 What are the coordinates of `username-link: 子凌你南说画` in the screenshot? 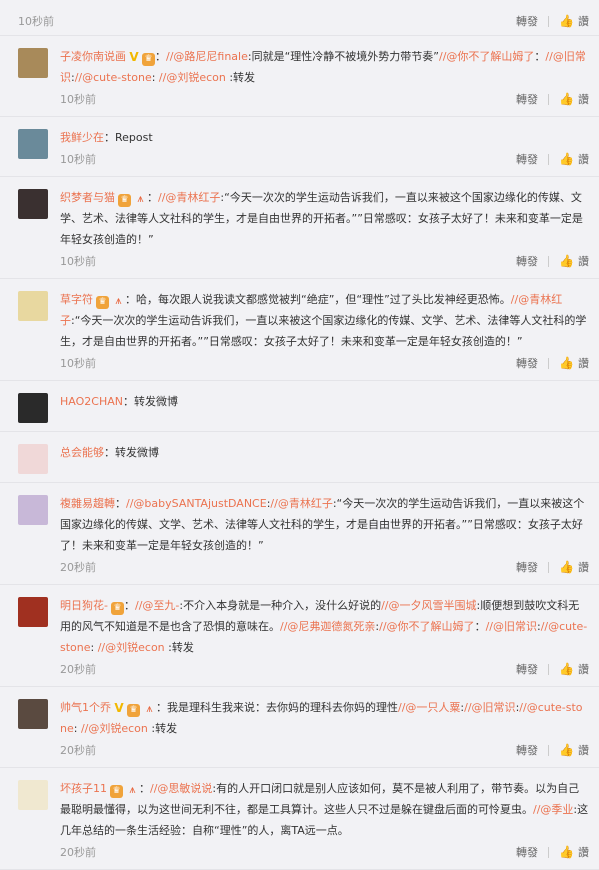 It's located at (93, 56).